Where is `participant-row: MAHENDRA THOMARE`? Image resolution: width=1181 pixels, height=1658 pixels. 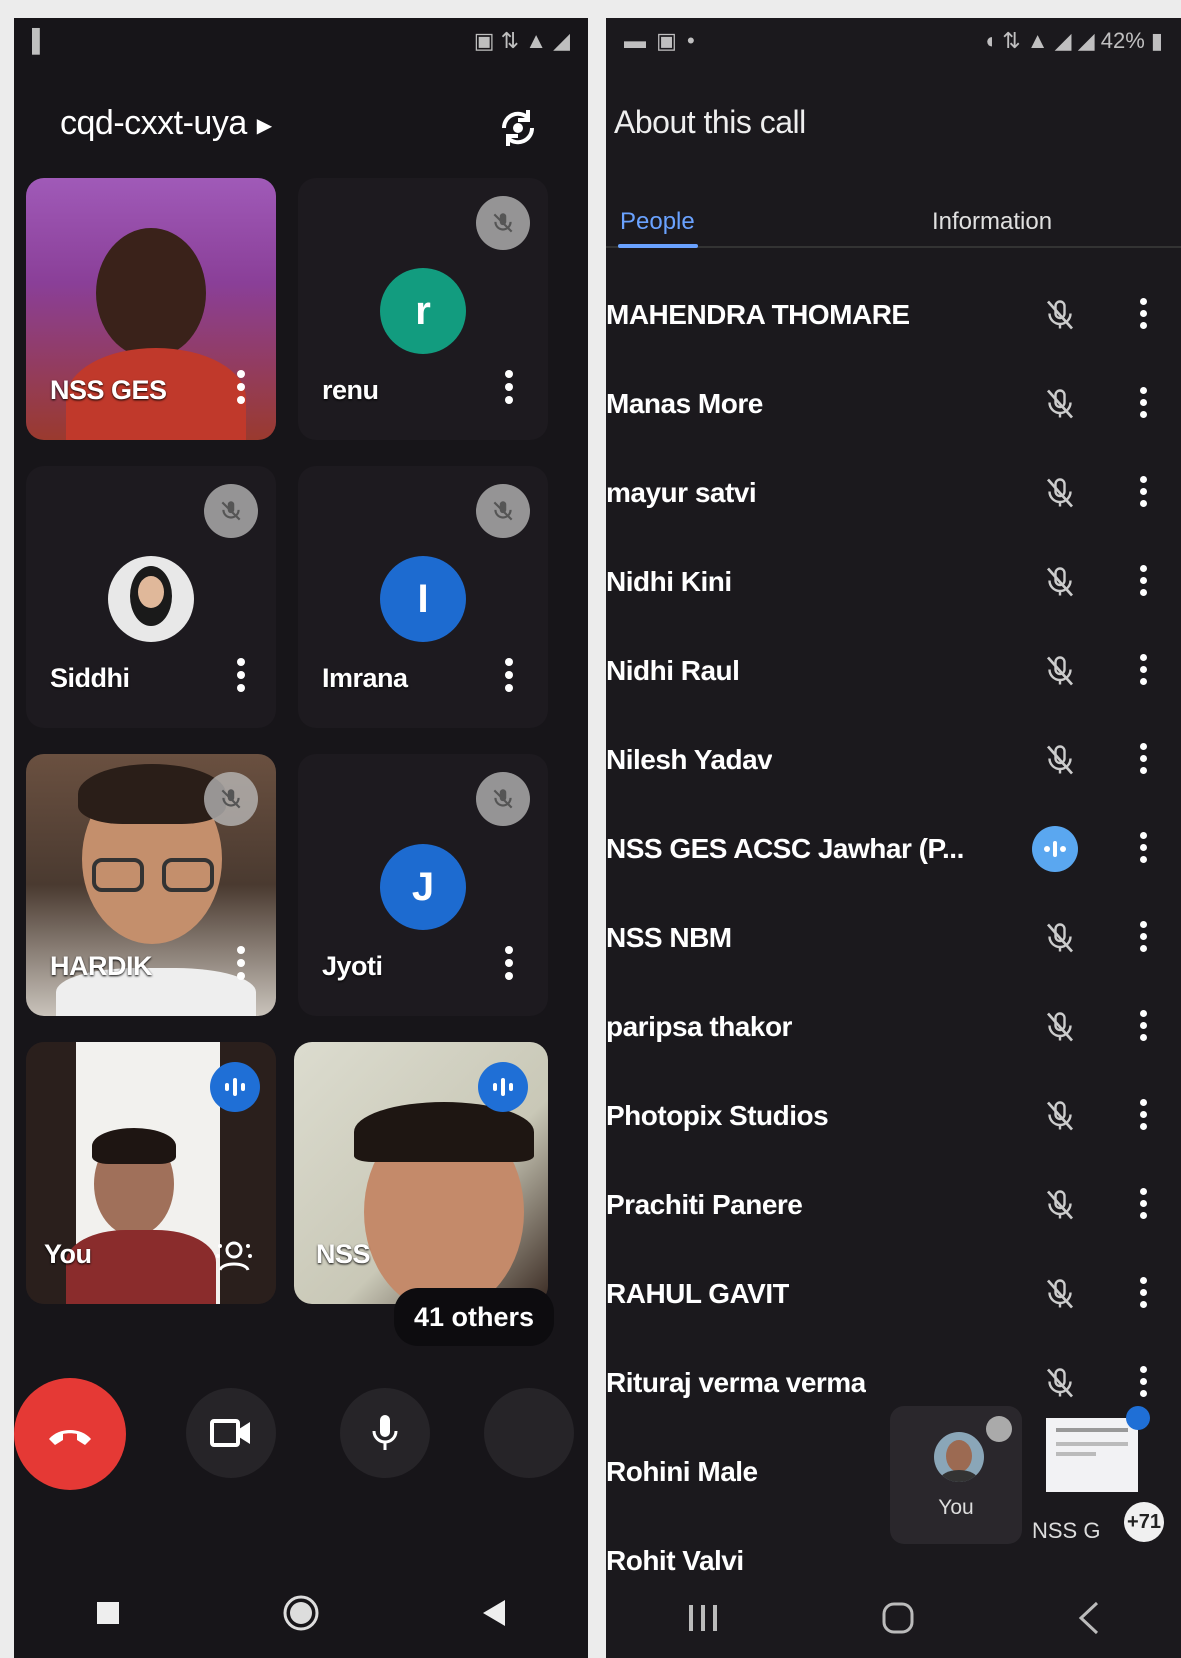 participant-row: MAHENDRA THOMARE is located at coordinates (893, 314).